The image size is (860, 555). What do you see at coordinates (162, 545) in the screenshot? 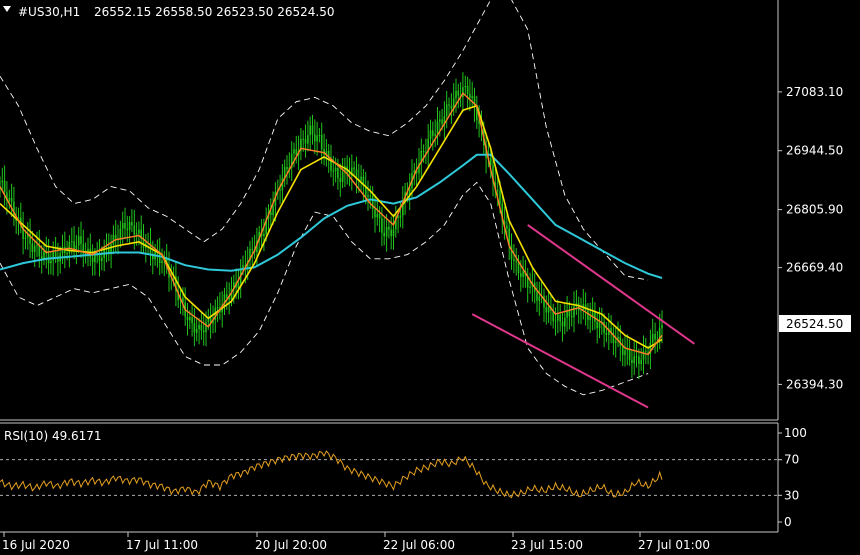
I see `time-tick-label: 17 Jul 11:00` at bounding box center [162, 545].